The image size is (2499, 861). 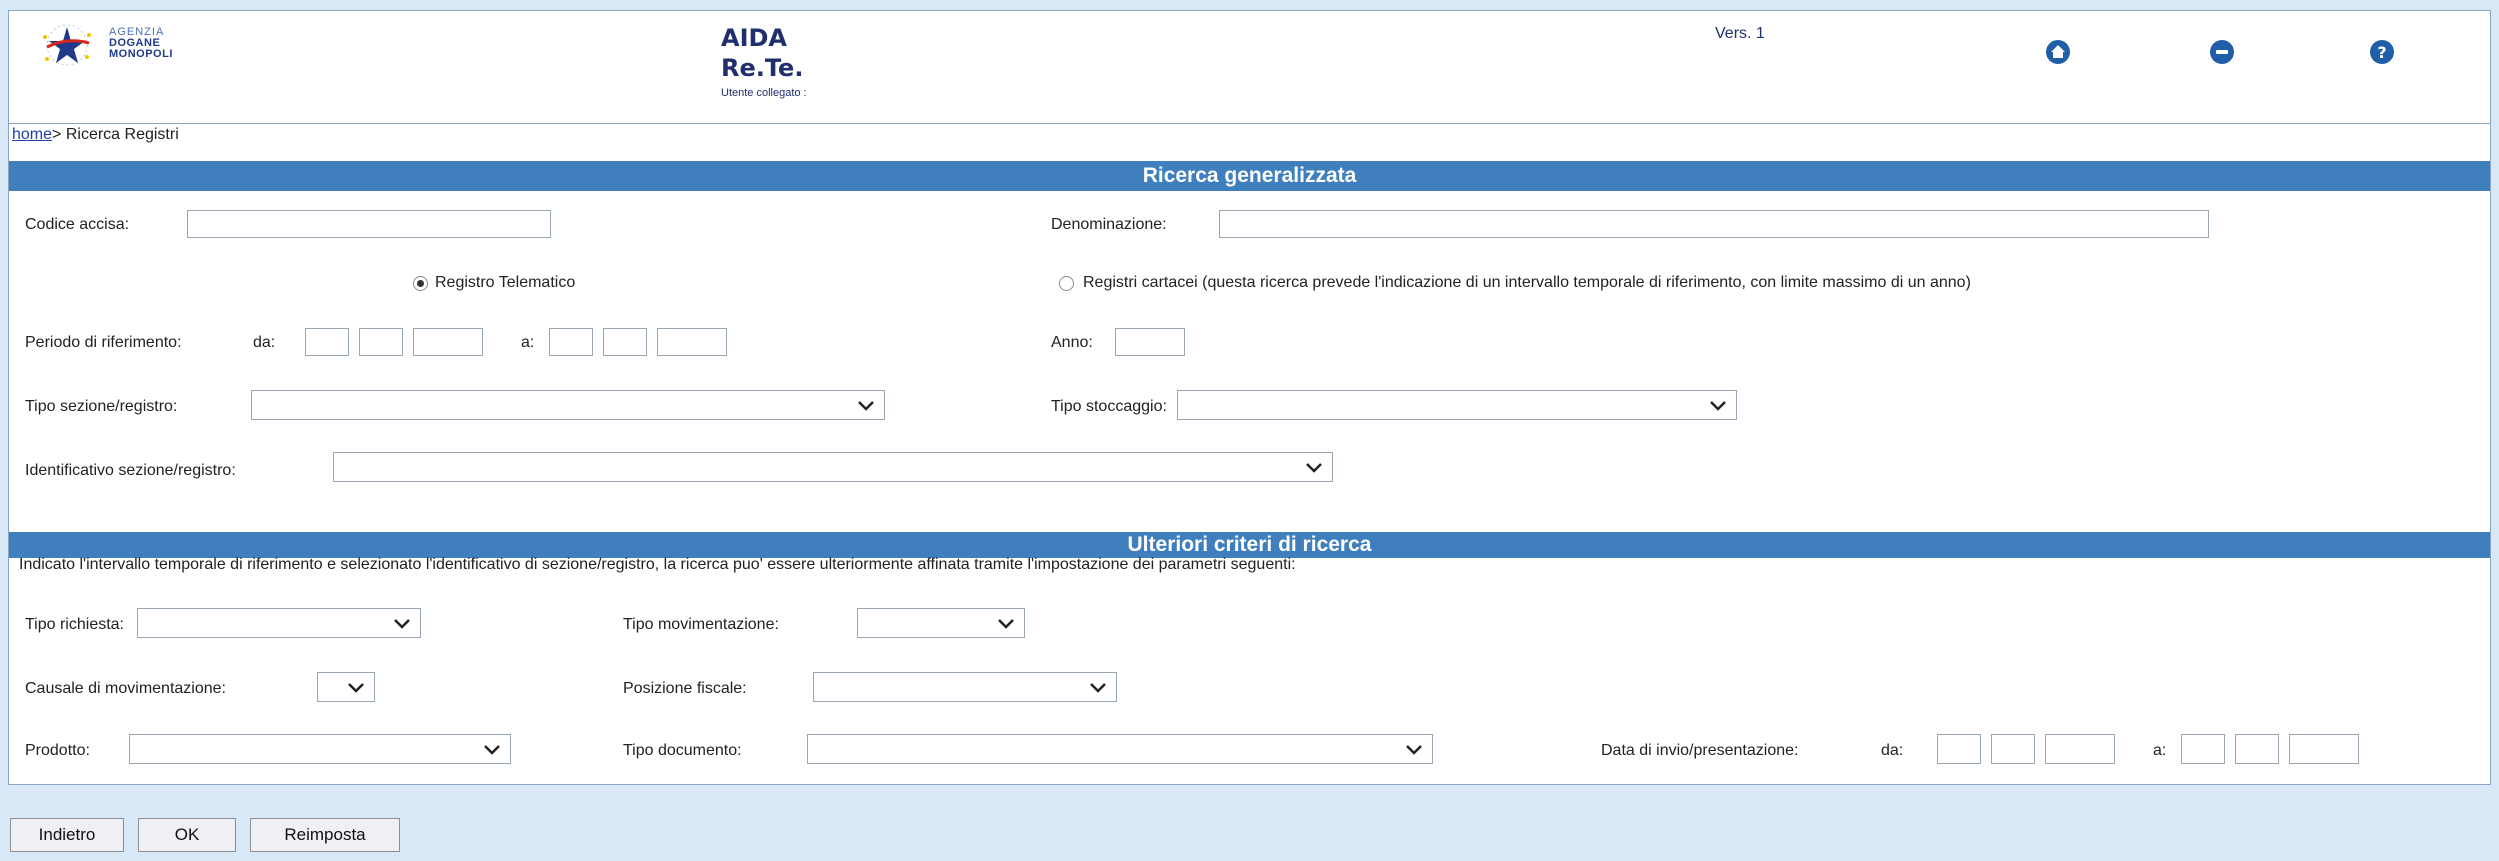 I want to click on radio-registri-cartacei, so click(x=1066, y=283).